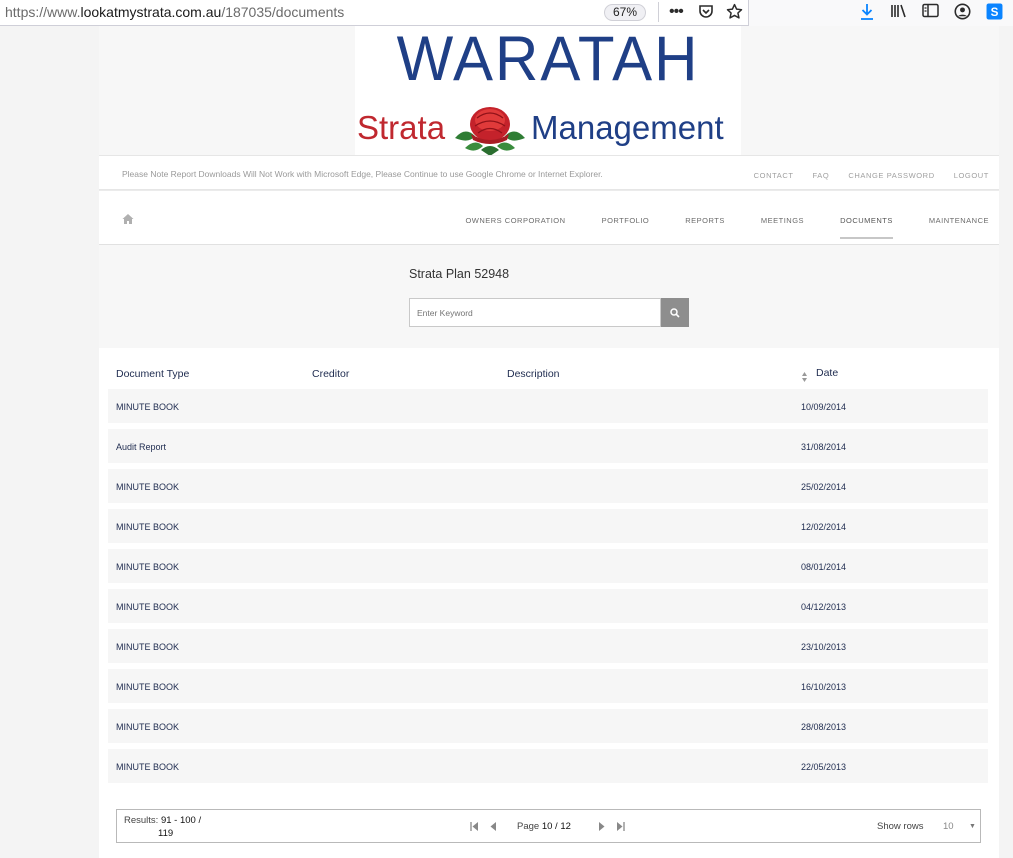 This screenshot has height=858, width=1013. I want to click on logo-title: WARATAH, so click(548, 58).